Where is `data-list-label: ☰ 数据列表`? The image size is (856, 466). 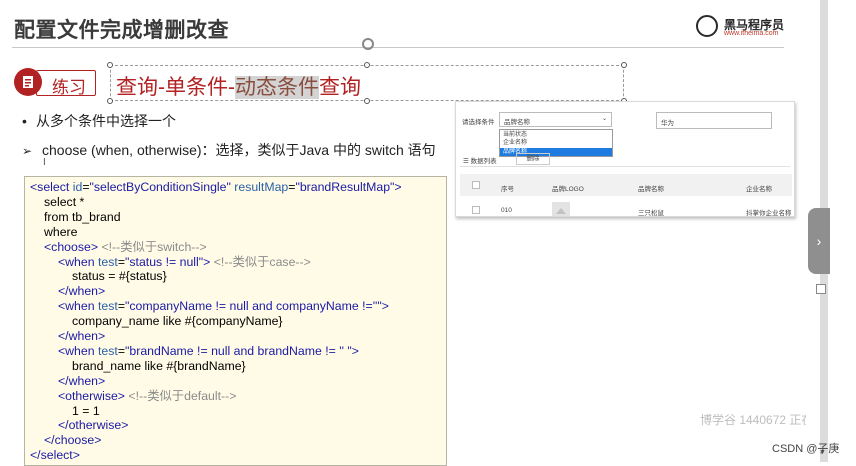 data-list-label: ☰ 数据列表 is located at coordinates (480, 161).